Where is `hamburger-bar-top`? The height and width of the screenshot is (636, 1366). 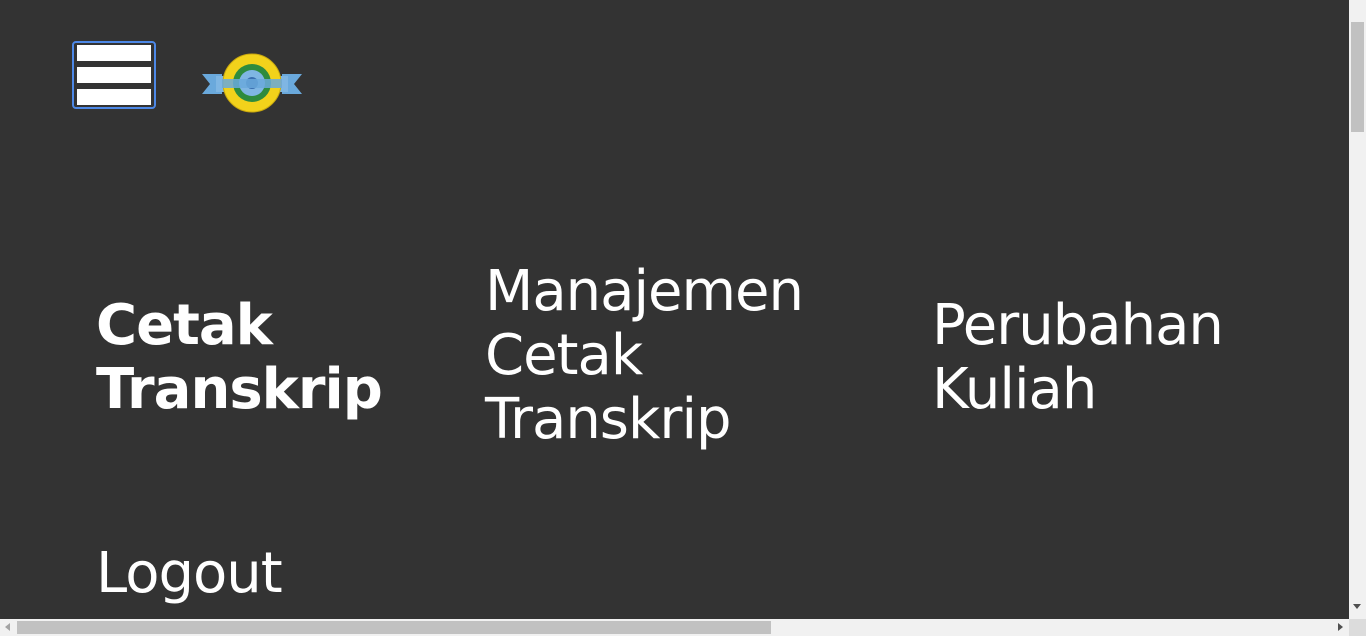
hamburger-bar-top is located at coordinates (114, 53).